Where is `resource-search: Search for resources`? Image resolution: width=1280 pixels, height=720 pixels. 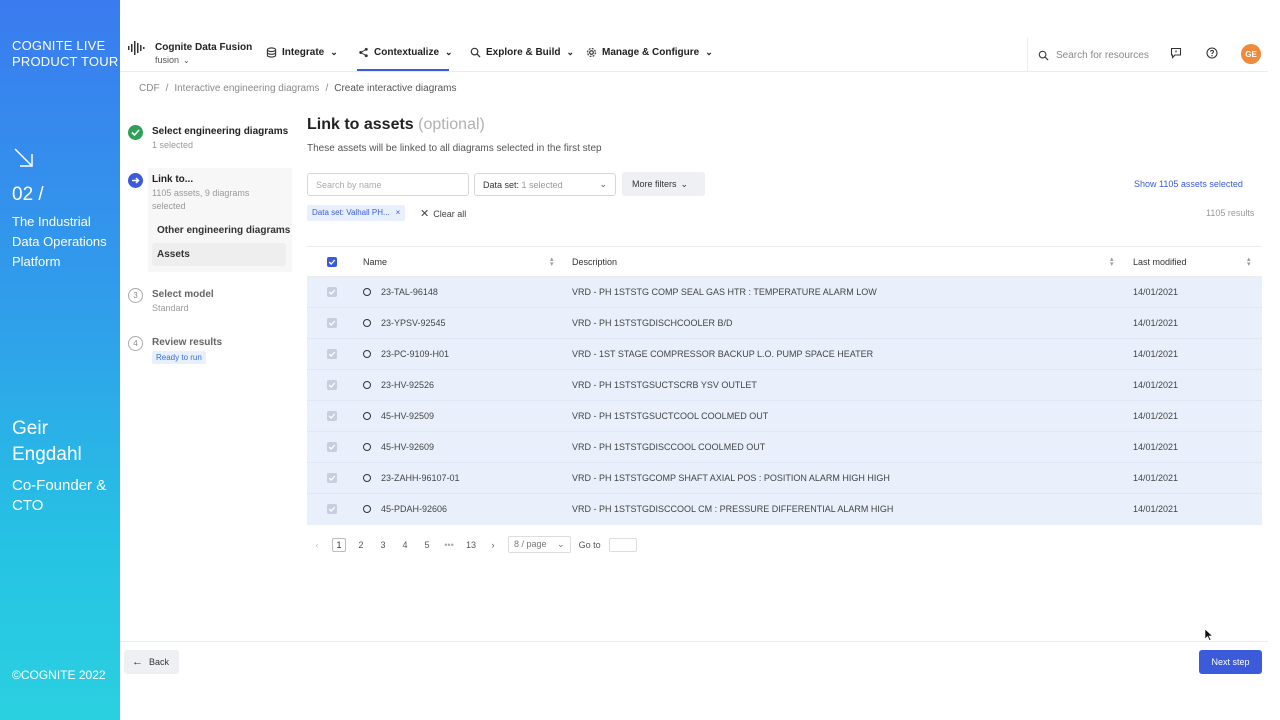
resource-search: Search for resources is located at coordinates (1092, 55).